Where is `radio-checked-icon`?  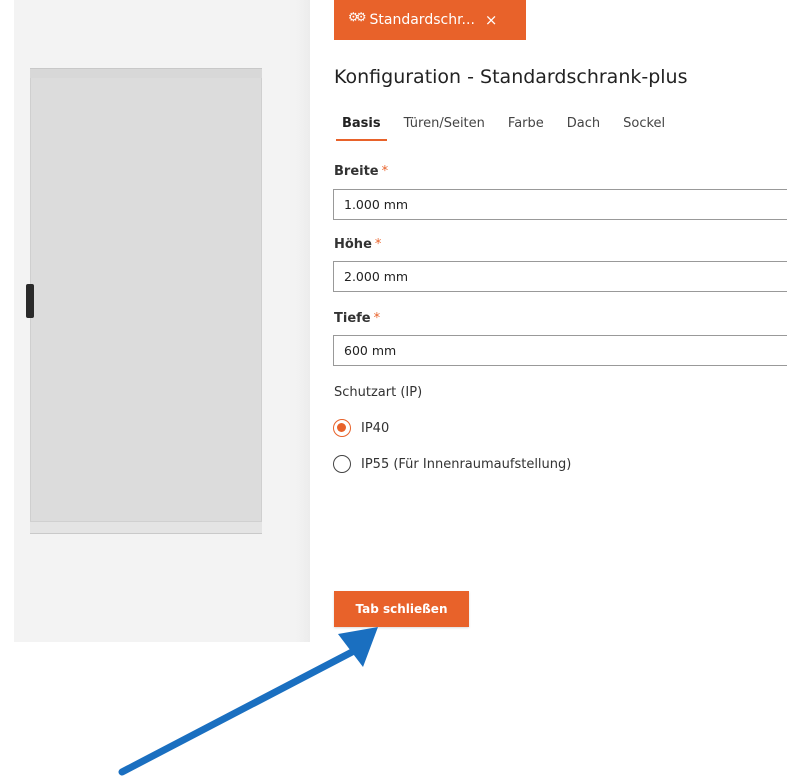
radio-checked-icon is located at coordinates (342, 428).